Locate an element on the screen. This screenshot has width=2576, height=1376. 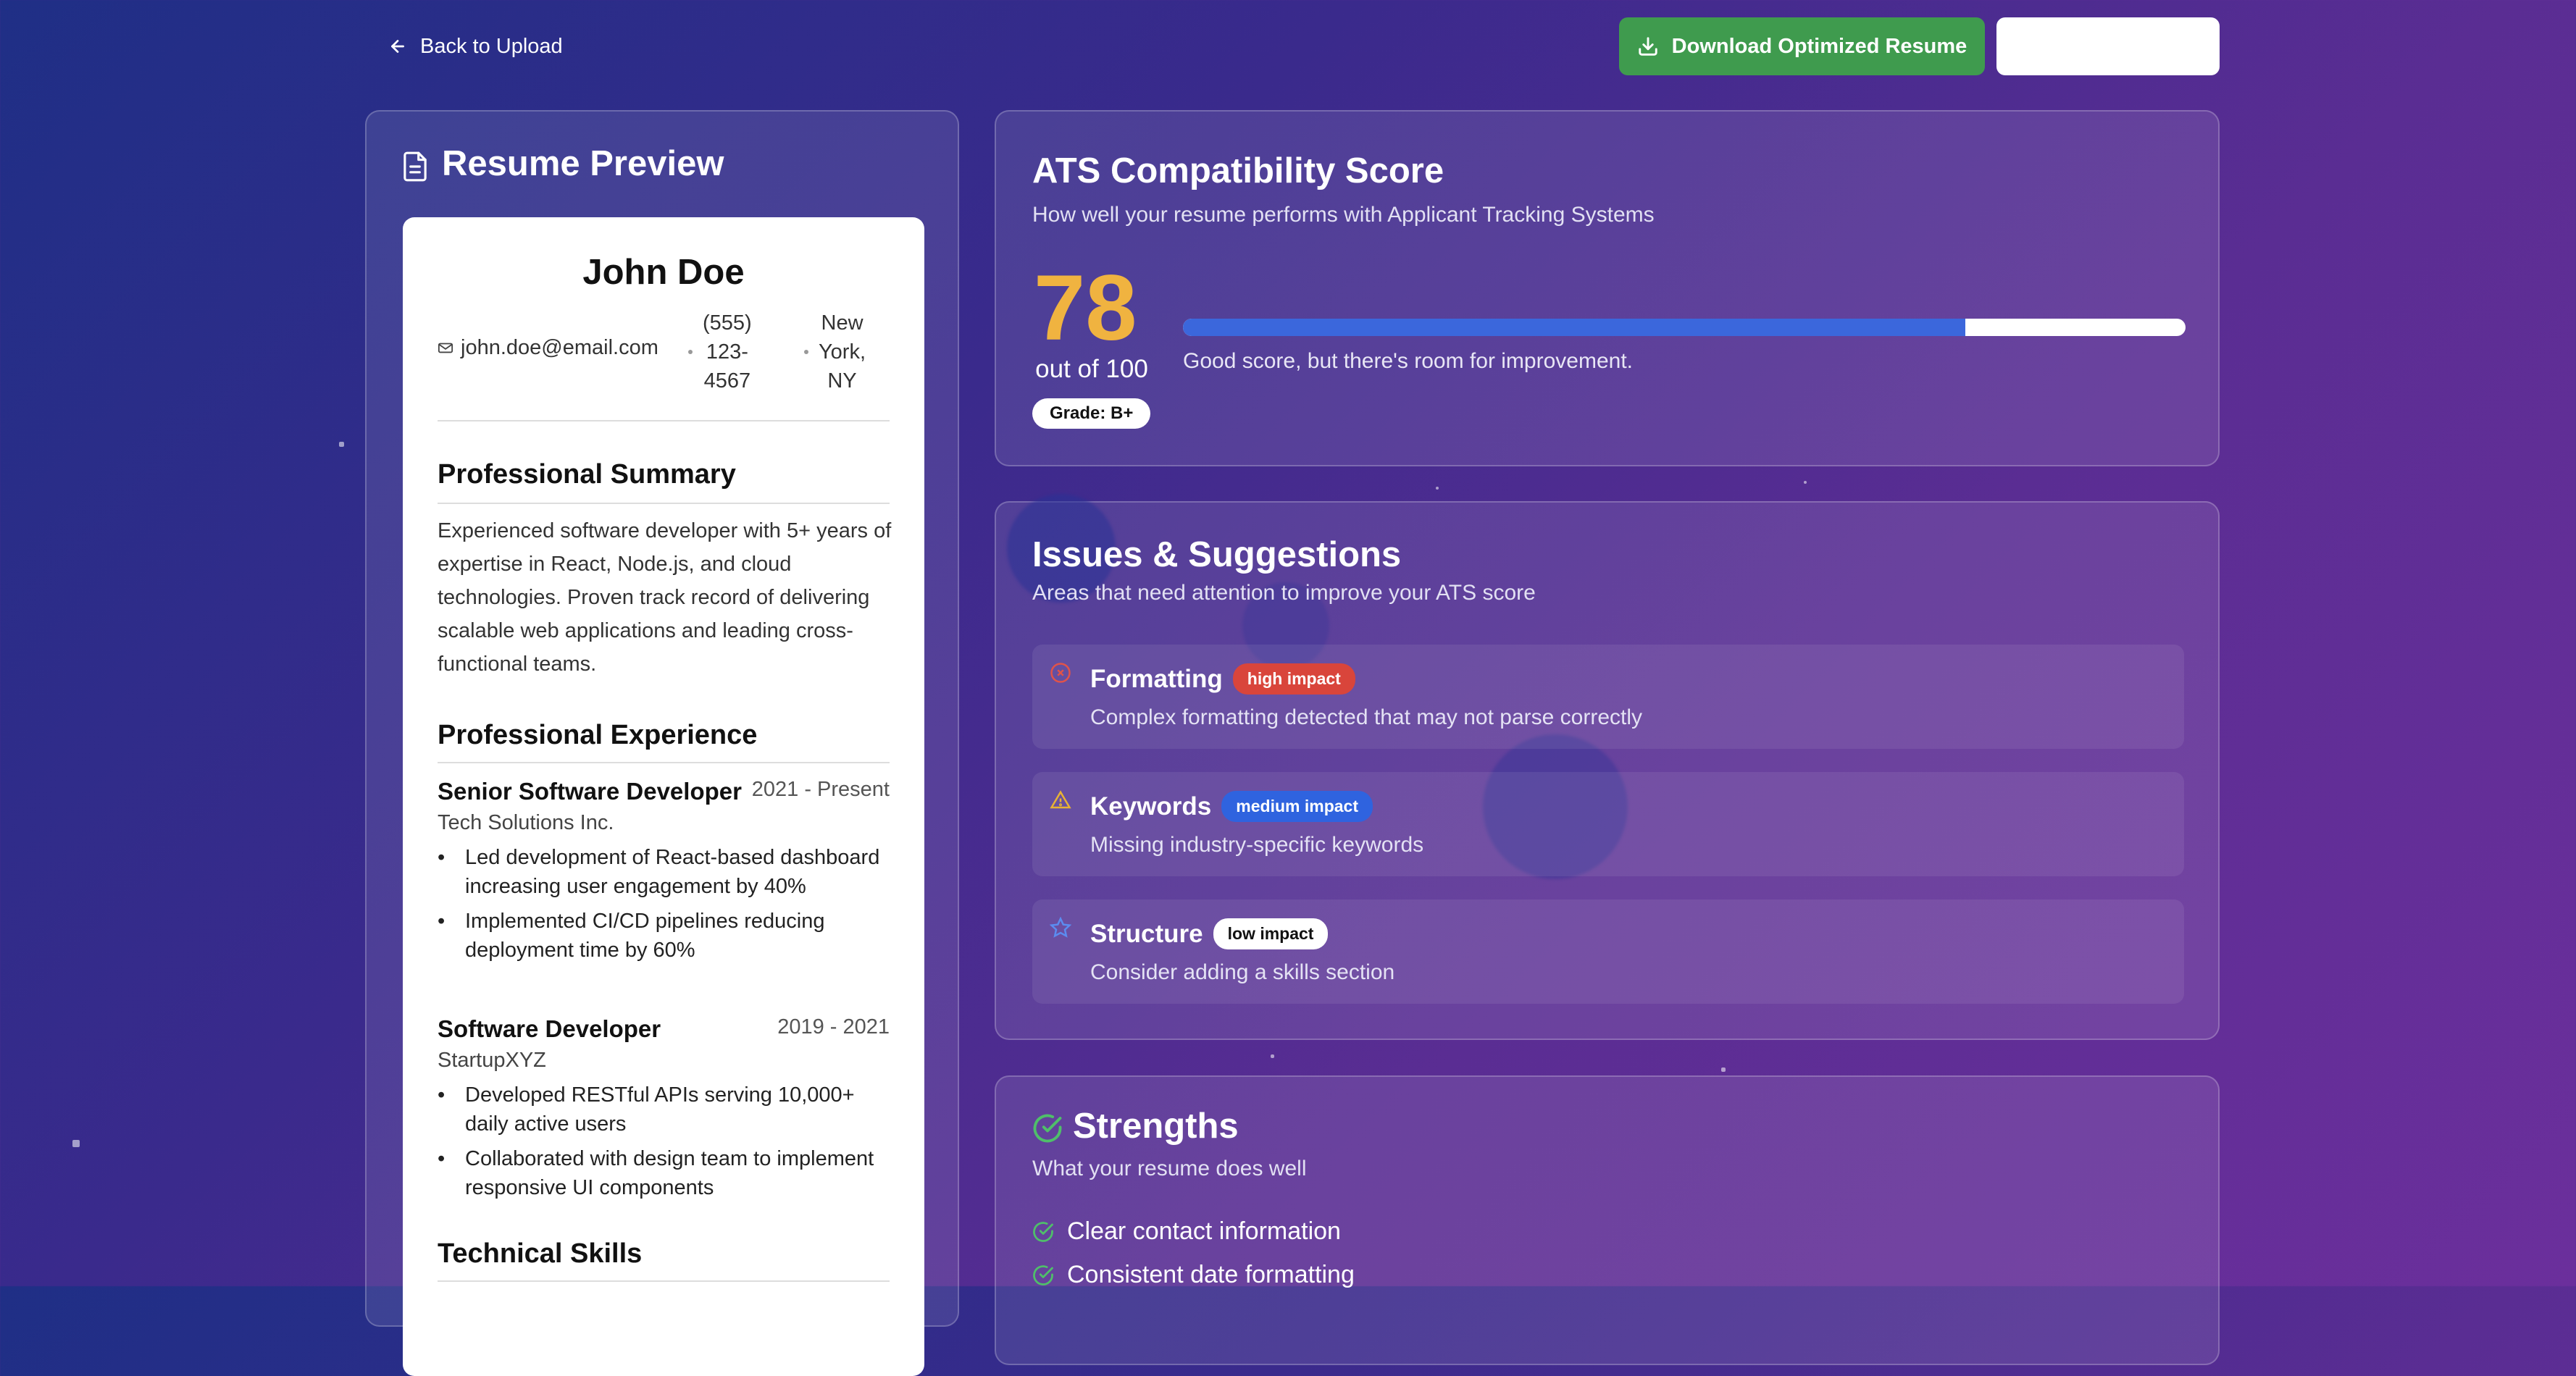
resume-name: John Doe is located at coordinates (663, 272).